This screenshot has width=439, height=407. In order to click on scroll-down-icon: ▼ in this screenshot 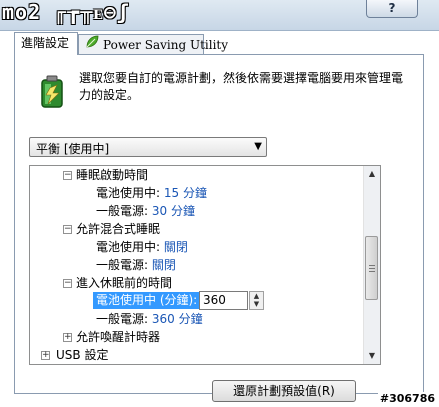, I will do `click(372, 356)`.